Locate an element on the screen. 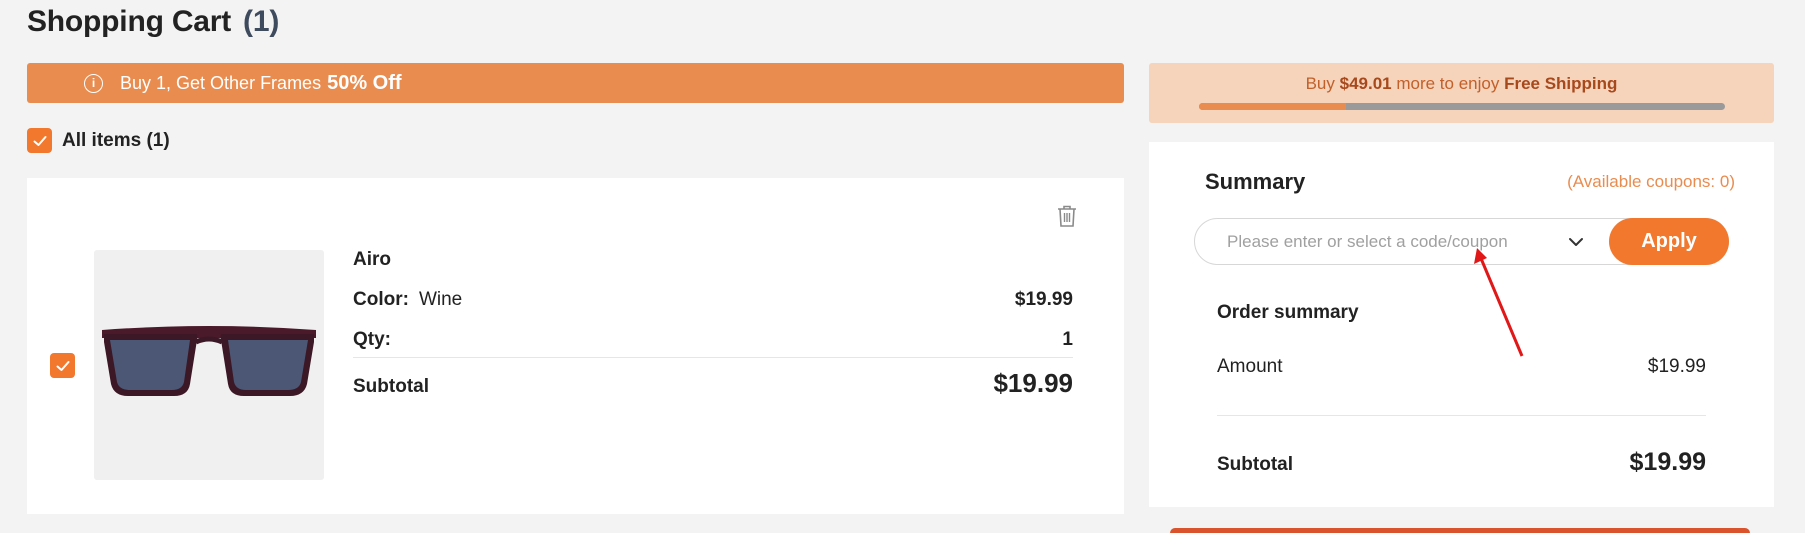 The width and height of the screenshot is (1805, 533). checkout-button-edge is located at coordinates (1460, 530).